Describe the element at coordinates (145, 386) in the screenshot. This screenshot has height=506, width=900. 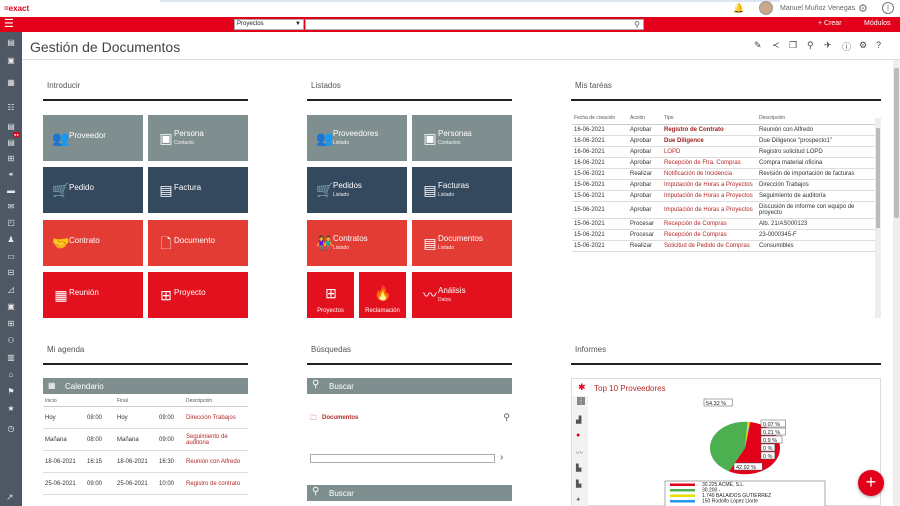
I see `calendar-header: ▦ Calendario` at that location.